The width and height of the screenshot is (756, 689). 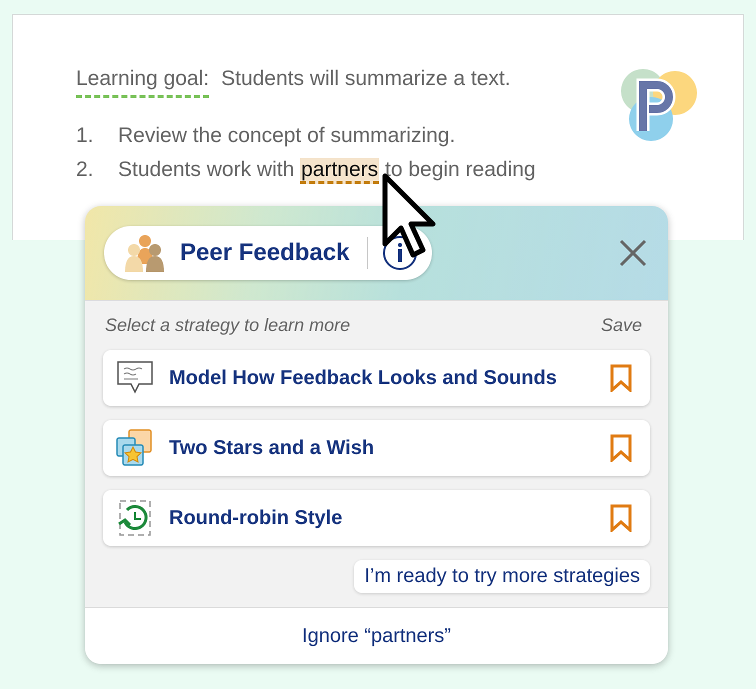 I want to click on save-label: Save, so click(x=621, y=325).